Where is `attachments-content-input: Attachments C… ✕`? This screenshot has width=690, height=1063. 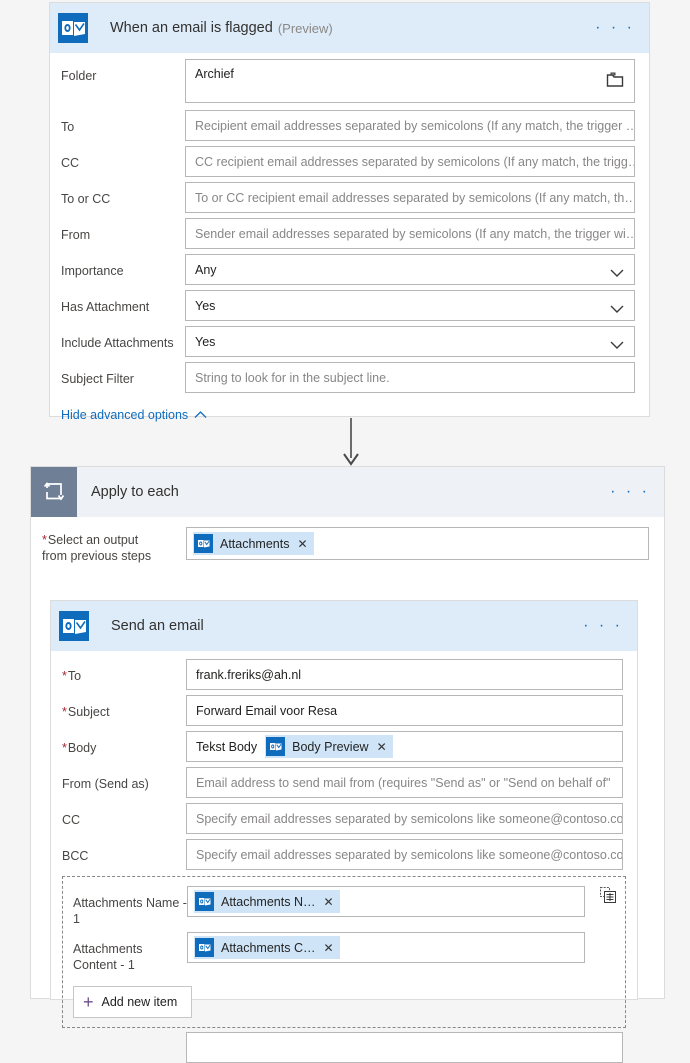 attachments-content-input: Attachments C… ✕ is located at coordinates (386, 948).